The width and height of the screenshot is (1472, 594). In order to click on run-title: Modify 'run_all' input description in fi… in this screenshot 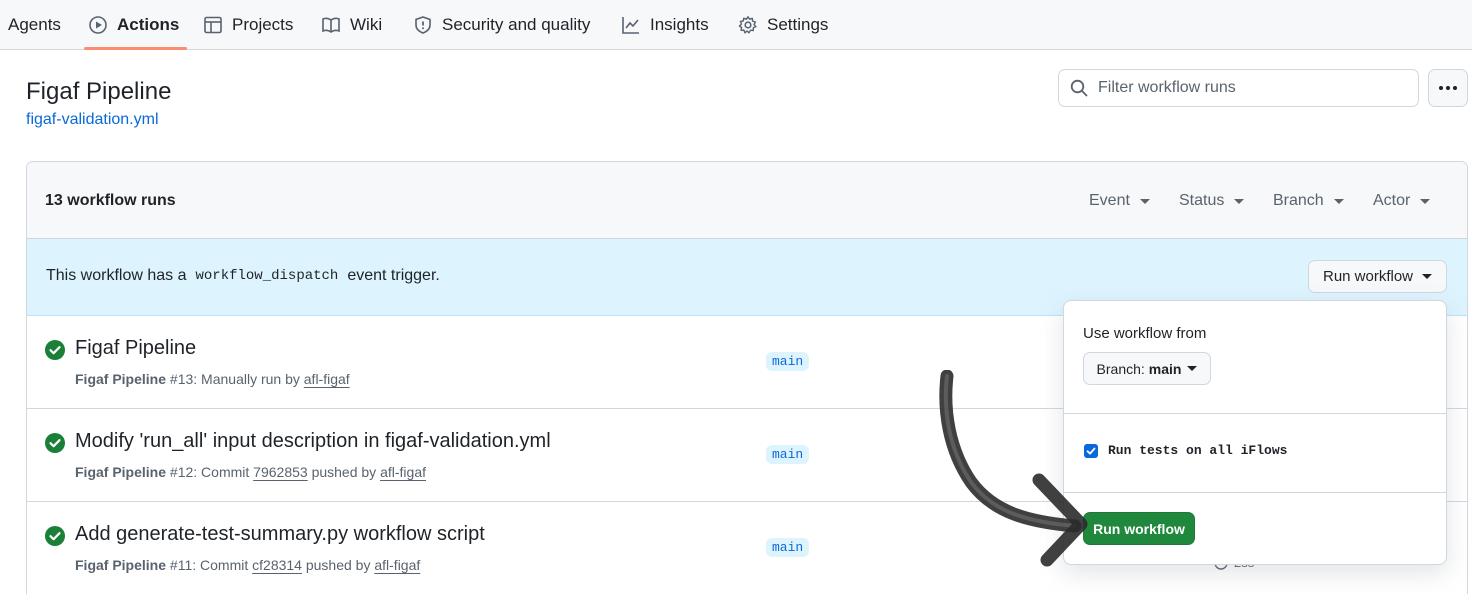, I will do `click(313, 441)`.